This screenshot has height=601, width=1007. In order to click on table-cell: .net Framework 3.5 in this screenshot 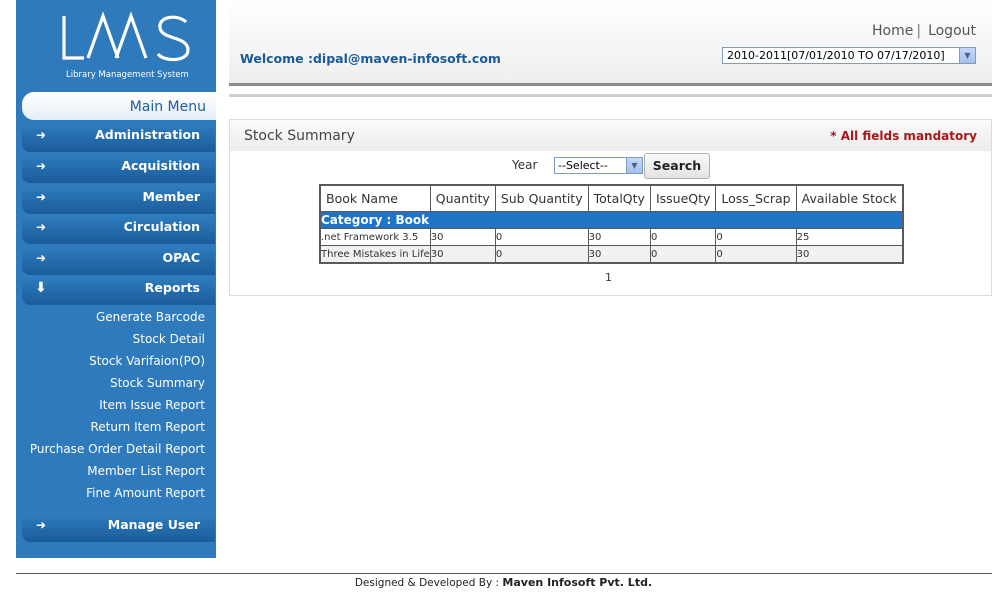, I will do `click(375, 237)`.